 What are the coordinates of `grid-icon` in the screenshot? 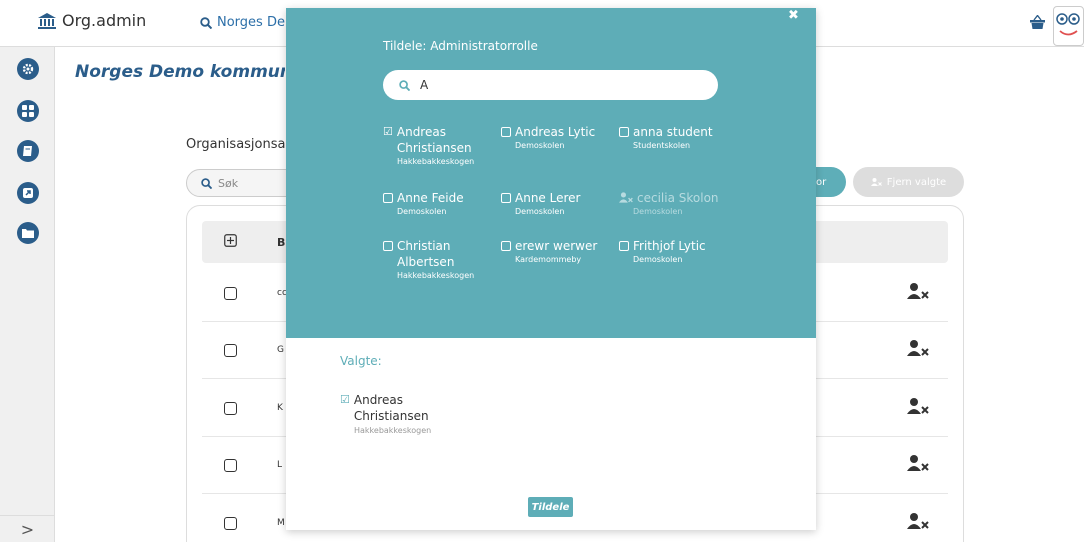 It's located at (28, 111).